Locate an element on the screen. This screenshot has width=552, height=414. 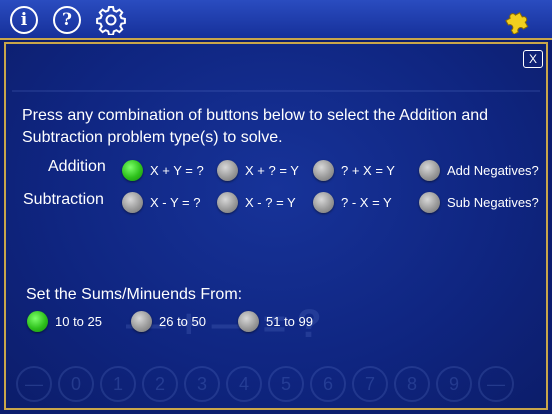
puzzle-icon is located at coordinates (517, 20).